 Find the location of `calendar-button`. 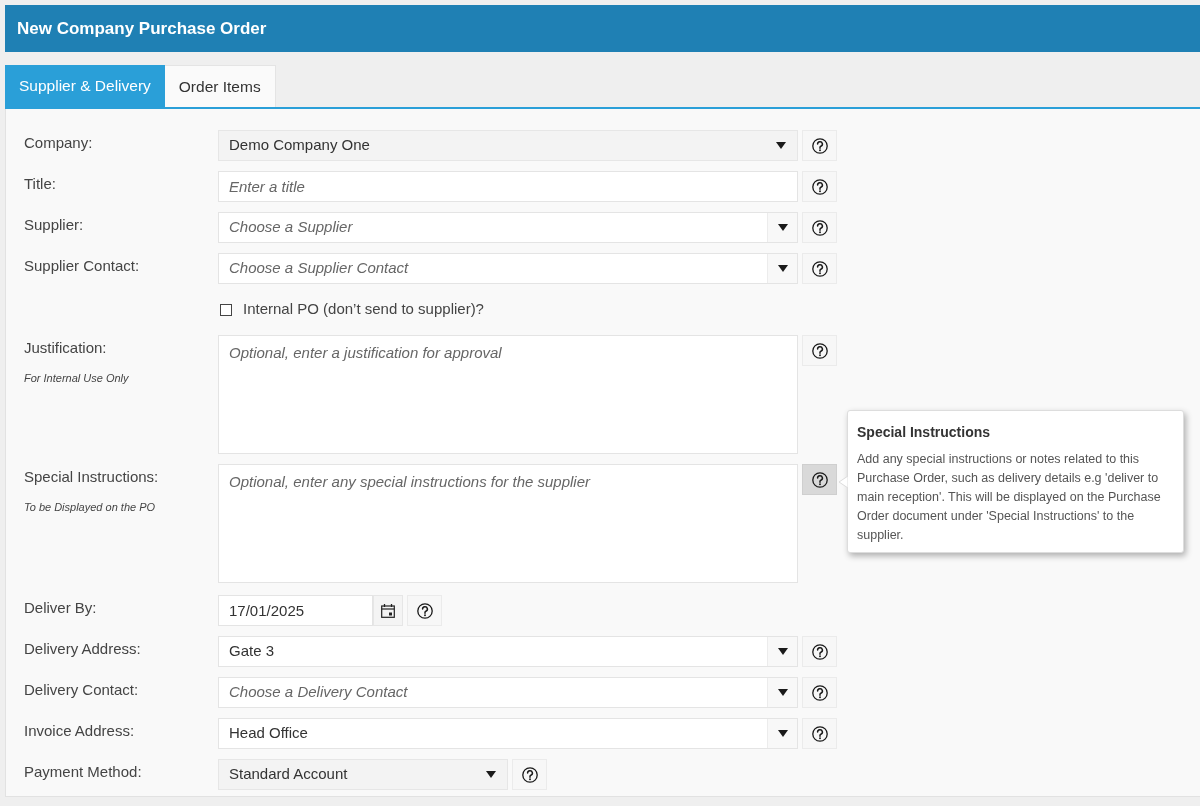

calendar-button is located at coordinates (388, 610).